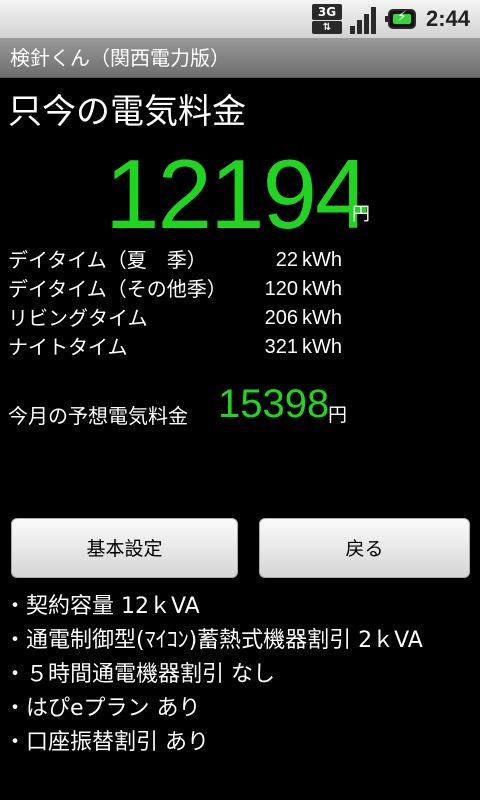 This screenshot has width=480, height=800. What do you see at coordinates (240, 58) in the screenshot?
I see `app-title-bar: 検針くん（関西電力版）` at bounding box center [240, 58].